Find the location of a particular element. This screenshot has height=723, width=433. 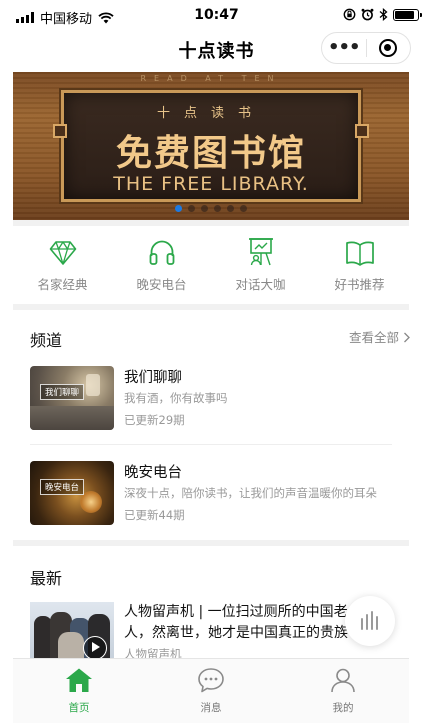

banner-top-text: READ AT TEN is located at coordinates (211, 78).